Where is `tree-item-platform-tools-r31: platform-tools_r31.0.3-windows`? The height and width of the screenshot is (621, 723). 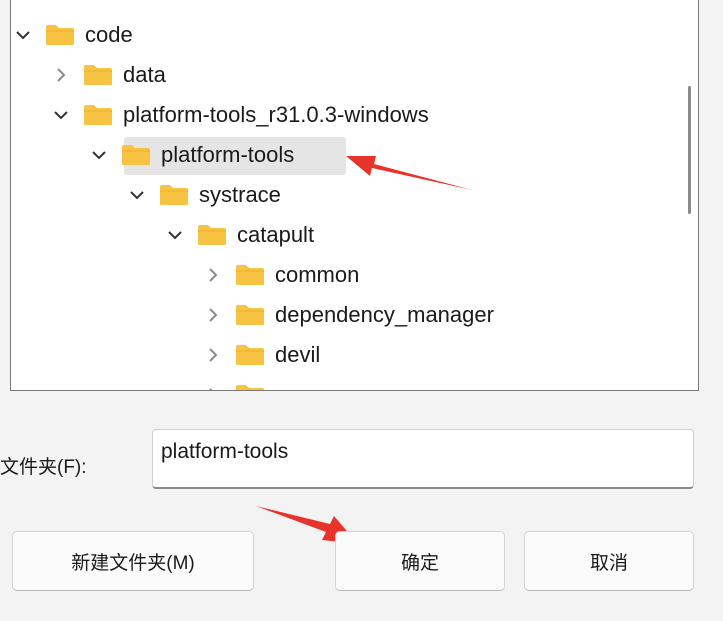
tree-item-platform-tools-r31: platform-tools_r31.0.3-windows is located at coordinates (240, 115).